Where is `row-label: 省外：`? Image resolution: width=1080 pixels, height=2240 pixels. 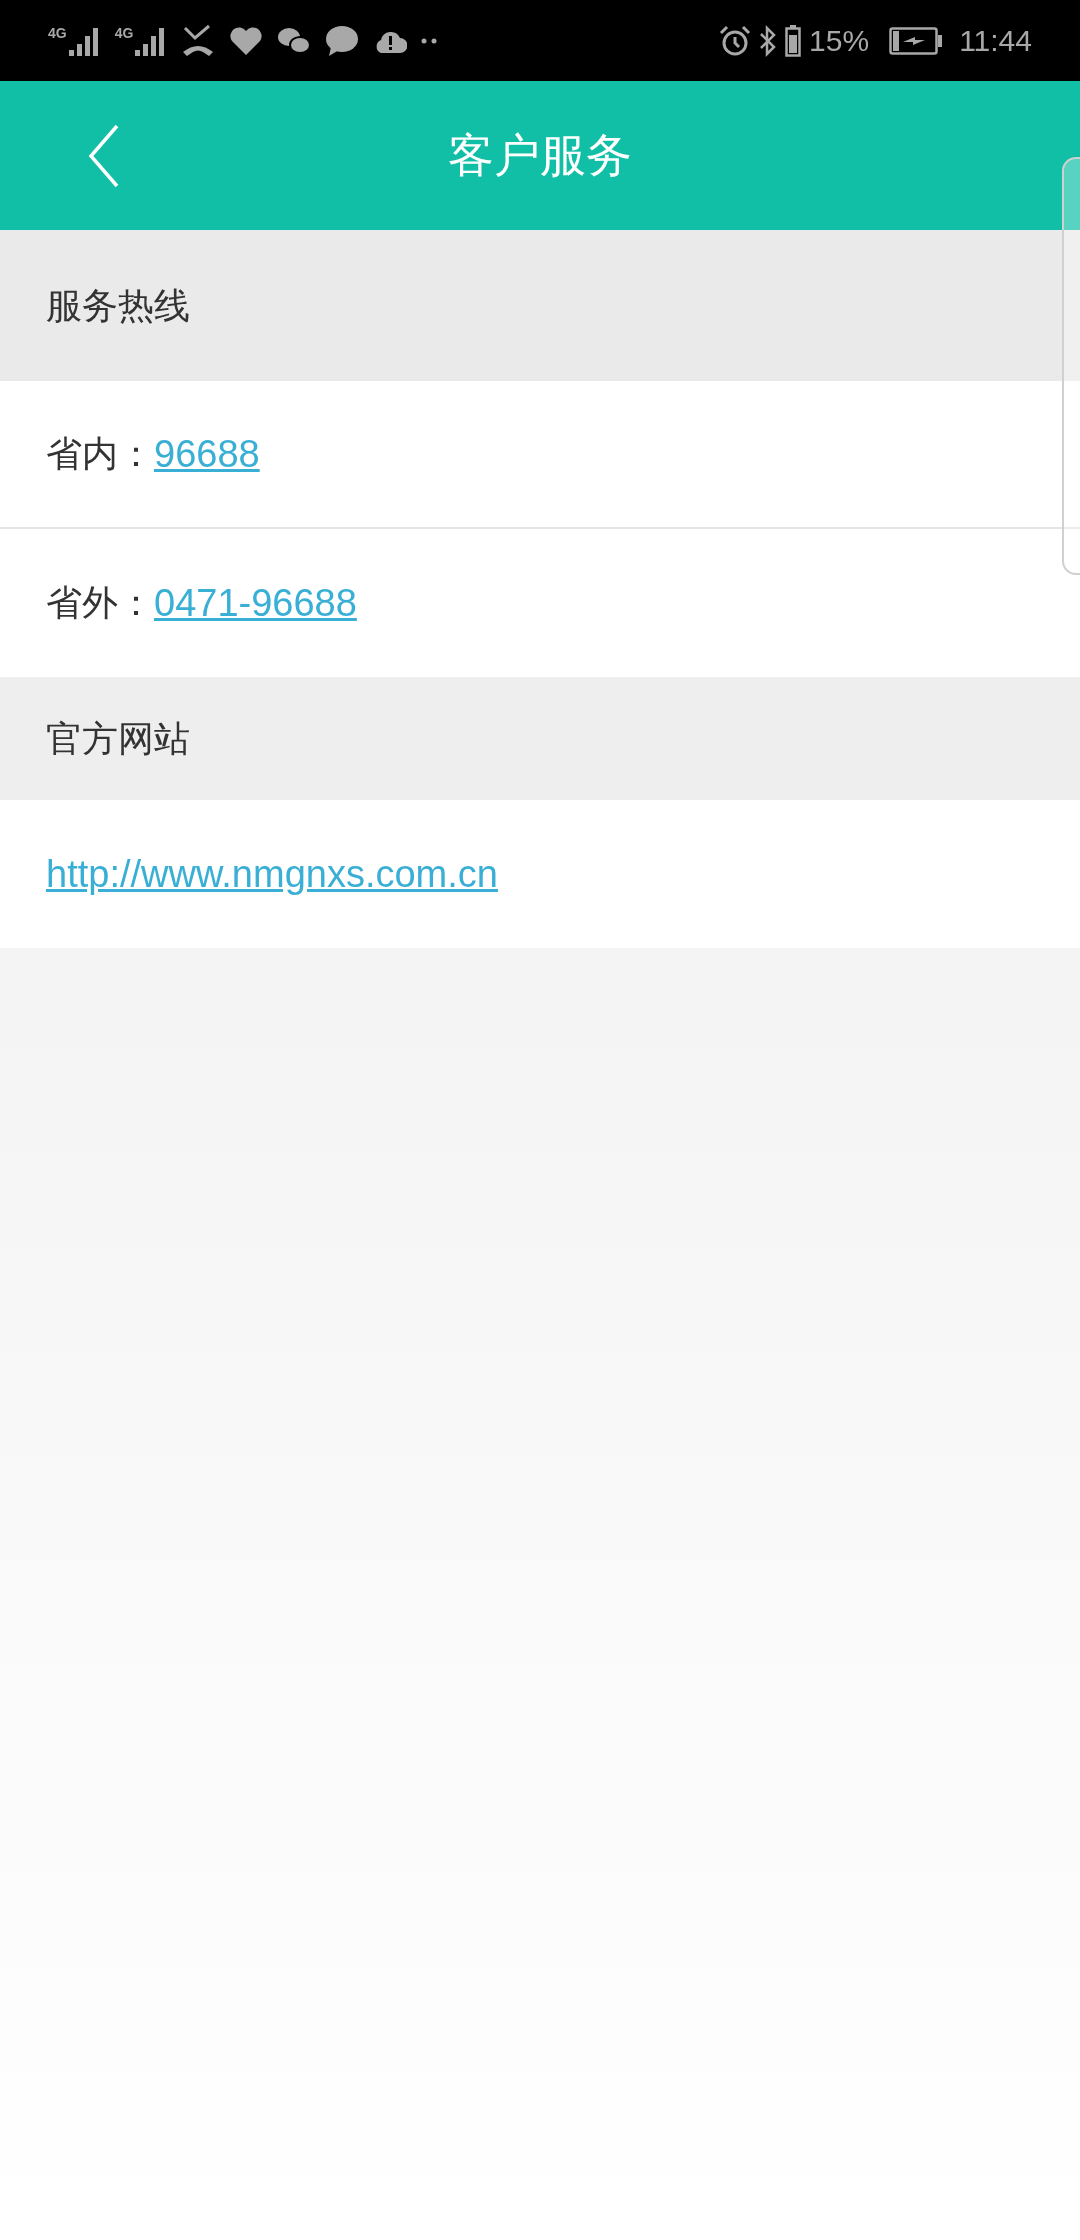 row-label: 省外： is located at coordinates (100, 603).